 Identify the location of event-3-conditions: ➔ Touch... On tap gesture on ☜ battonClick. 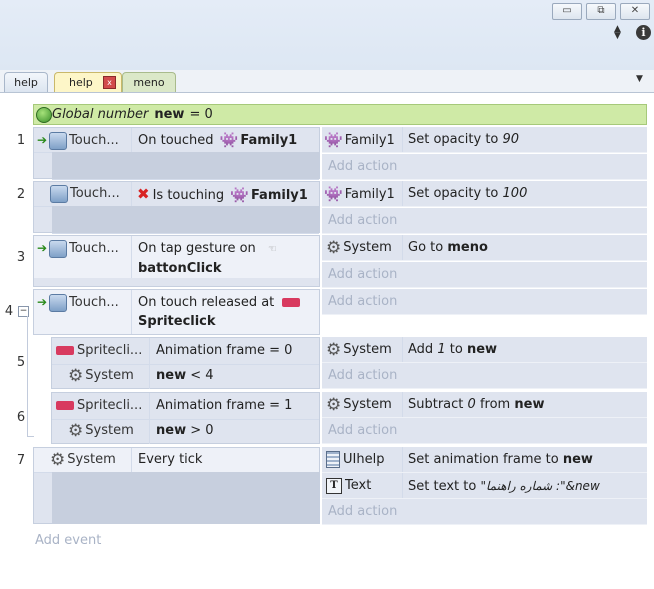
(176, 261).